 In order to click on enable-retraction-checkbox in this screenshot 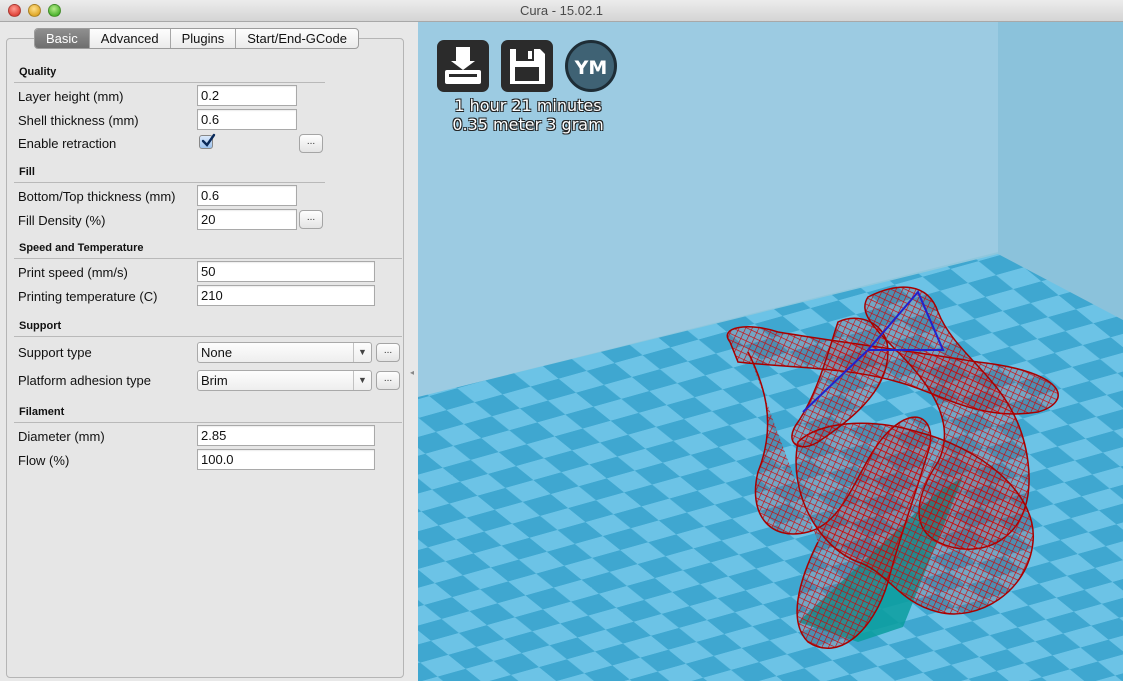, I will do `click(207, 141)`.